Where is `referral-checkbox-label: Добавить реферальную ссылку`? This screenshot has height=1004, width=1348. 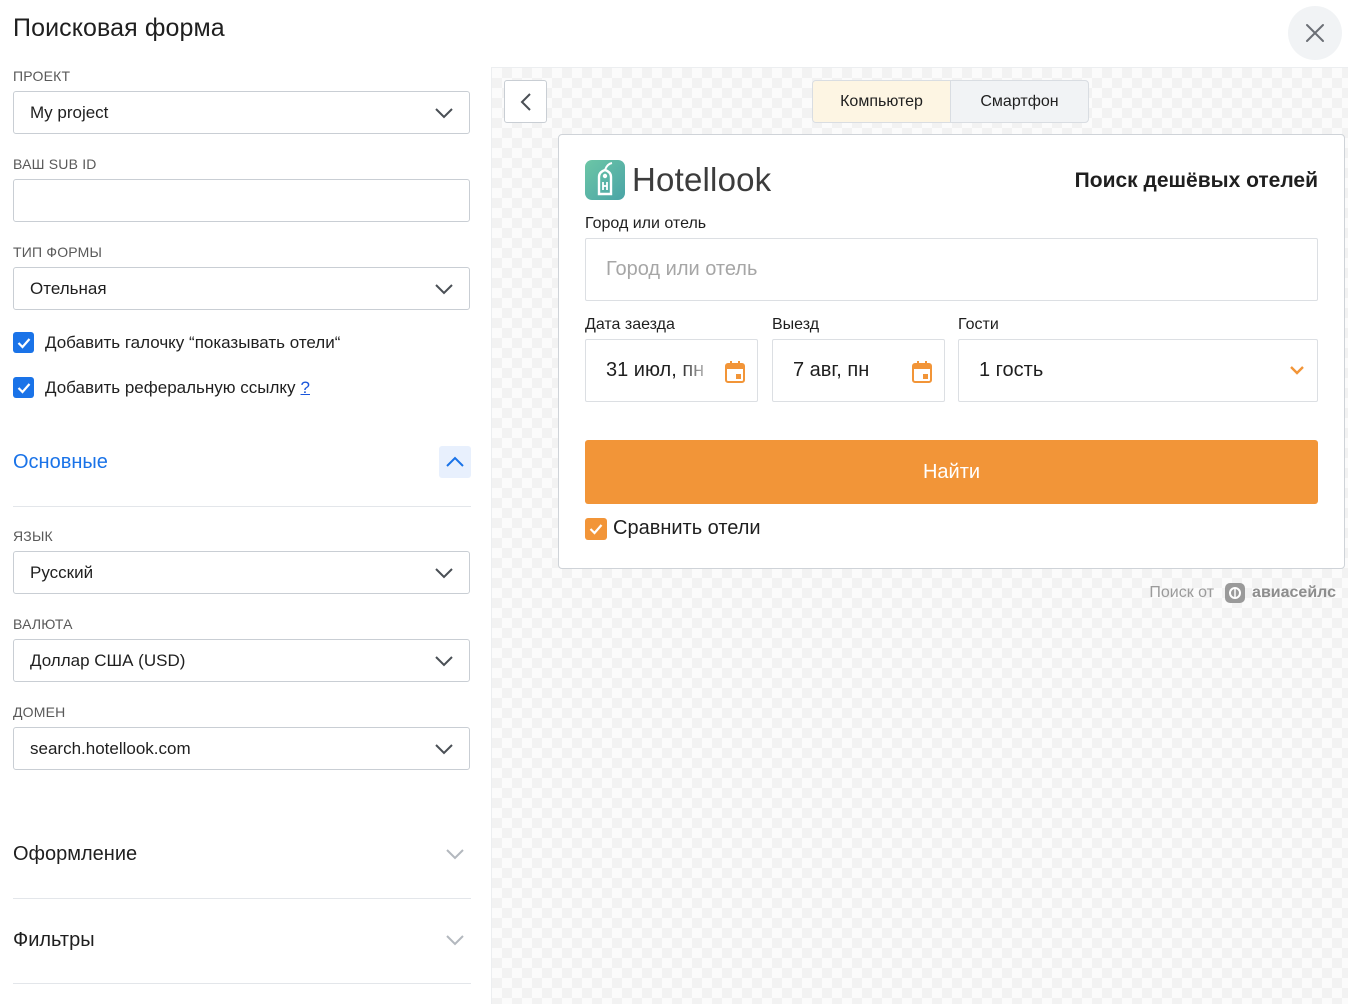 referral-checkbox-label: Добавить реферальную ссылку is located at coordinates (170, 387).